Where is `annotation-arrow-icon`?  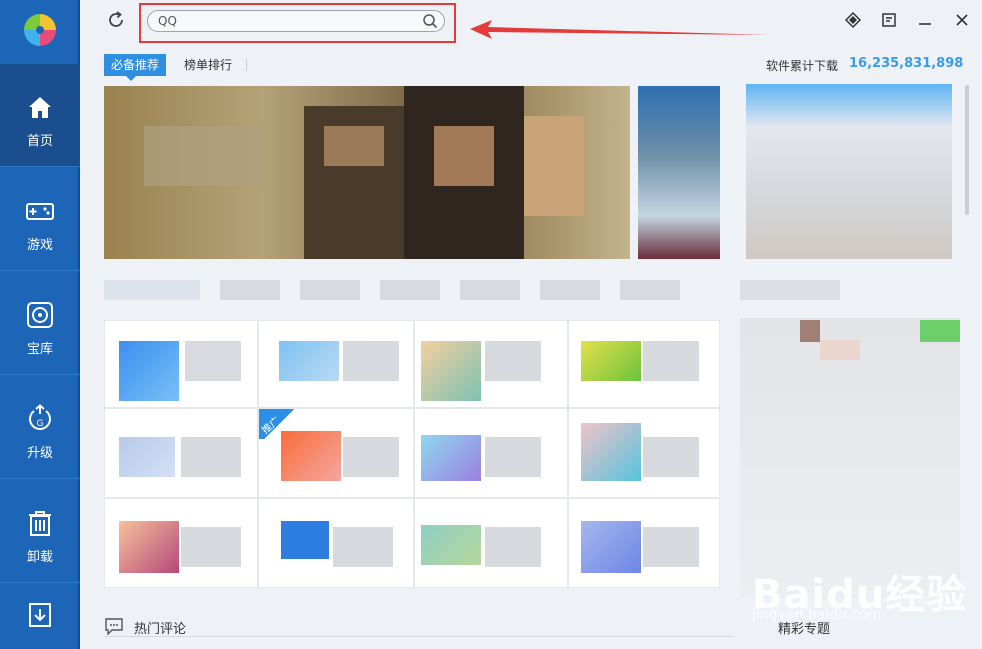
annotation-arrow-icon is located at coordinates (620, 29).